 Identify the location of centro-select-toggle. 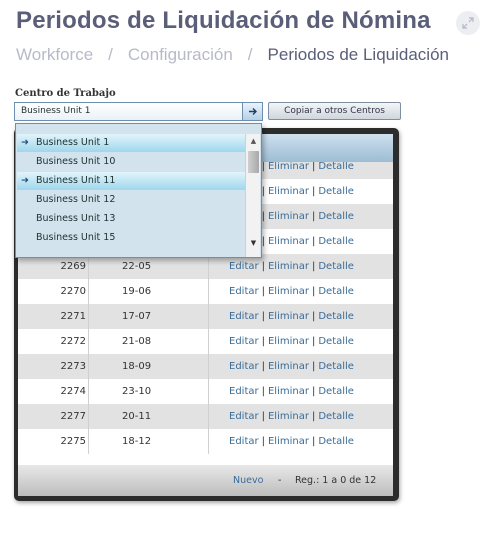
(252, 111).